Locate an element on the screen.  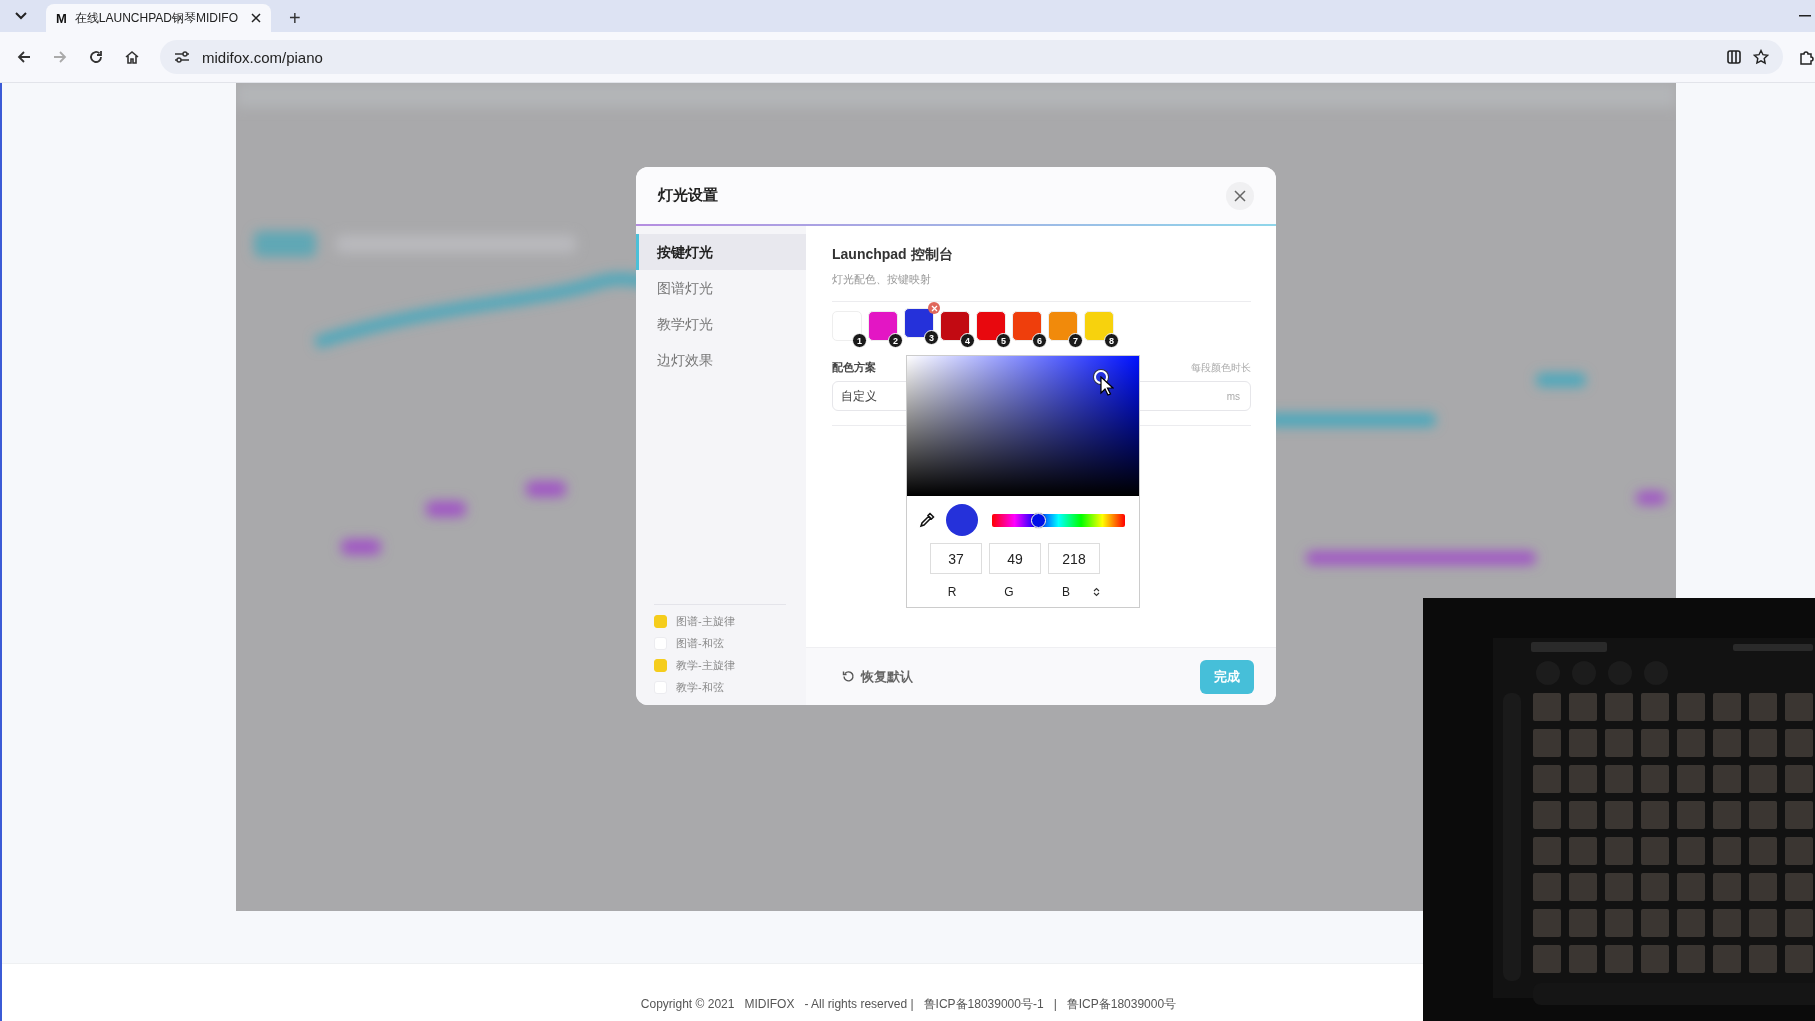
legend-label: 图谱-和弦 is located at coordinates (700, 643).